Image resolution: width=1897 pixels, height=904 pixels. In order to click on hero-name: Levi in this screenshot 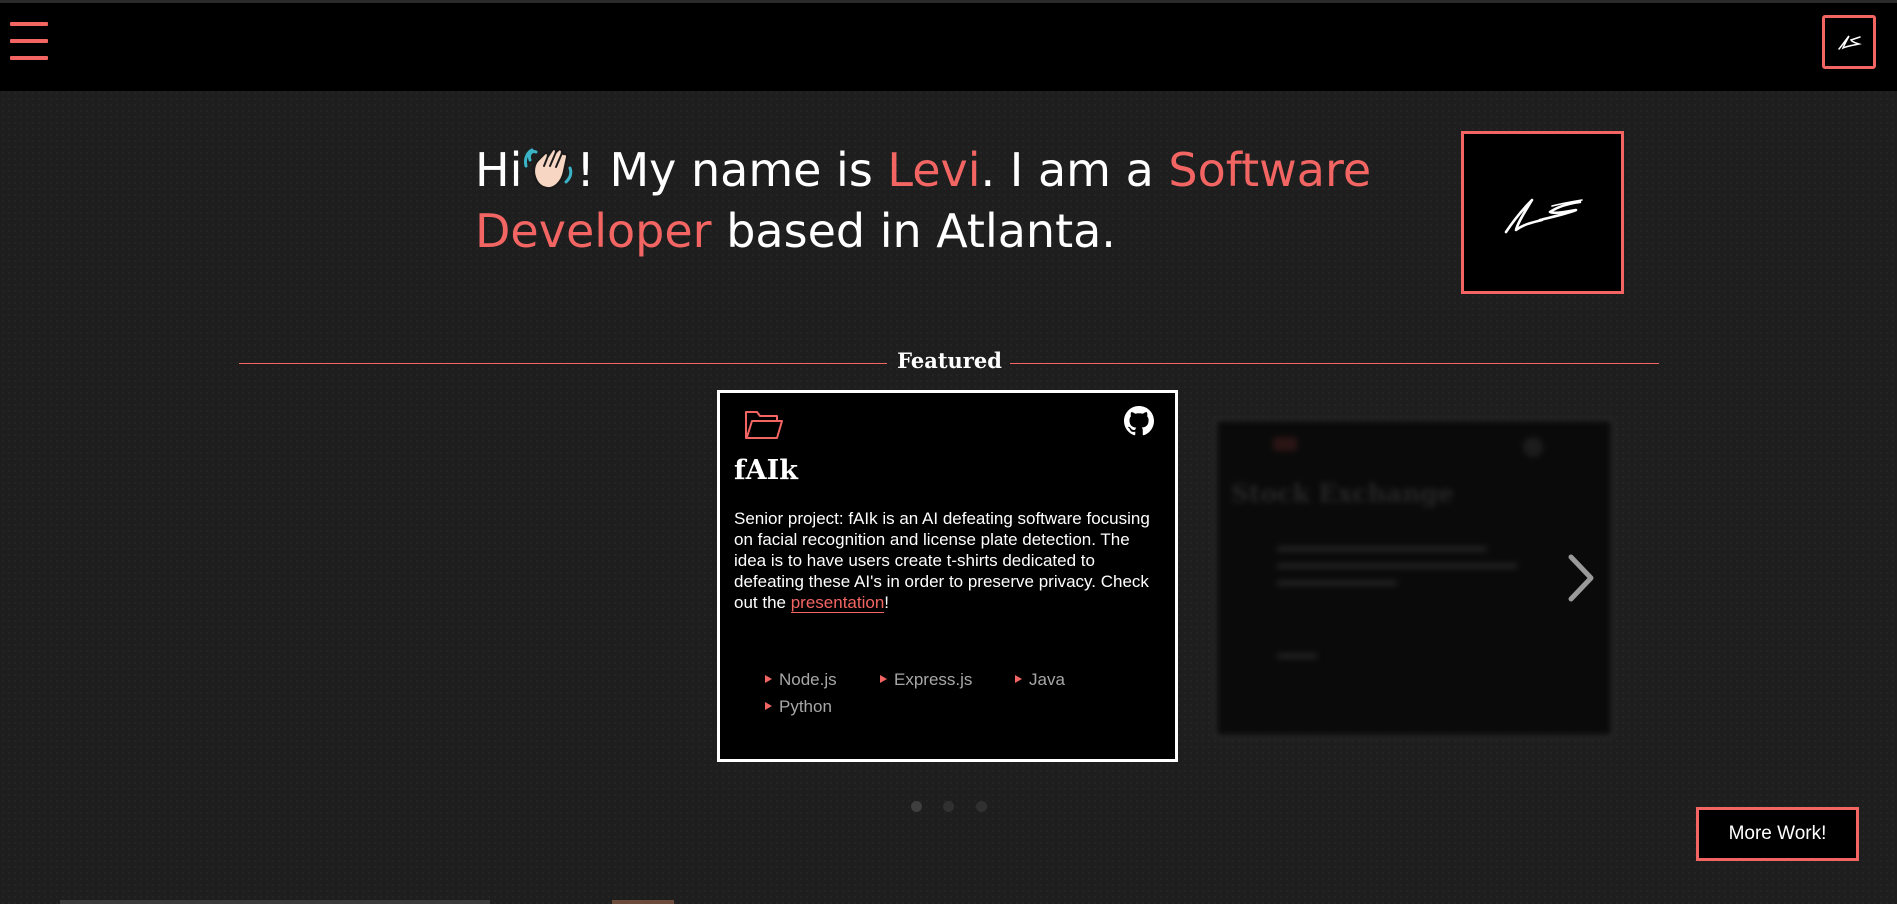, I will do `click(934, 170)`.